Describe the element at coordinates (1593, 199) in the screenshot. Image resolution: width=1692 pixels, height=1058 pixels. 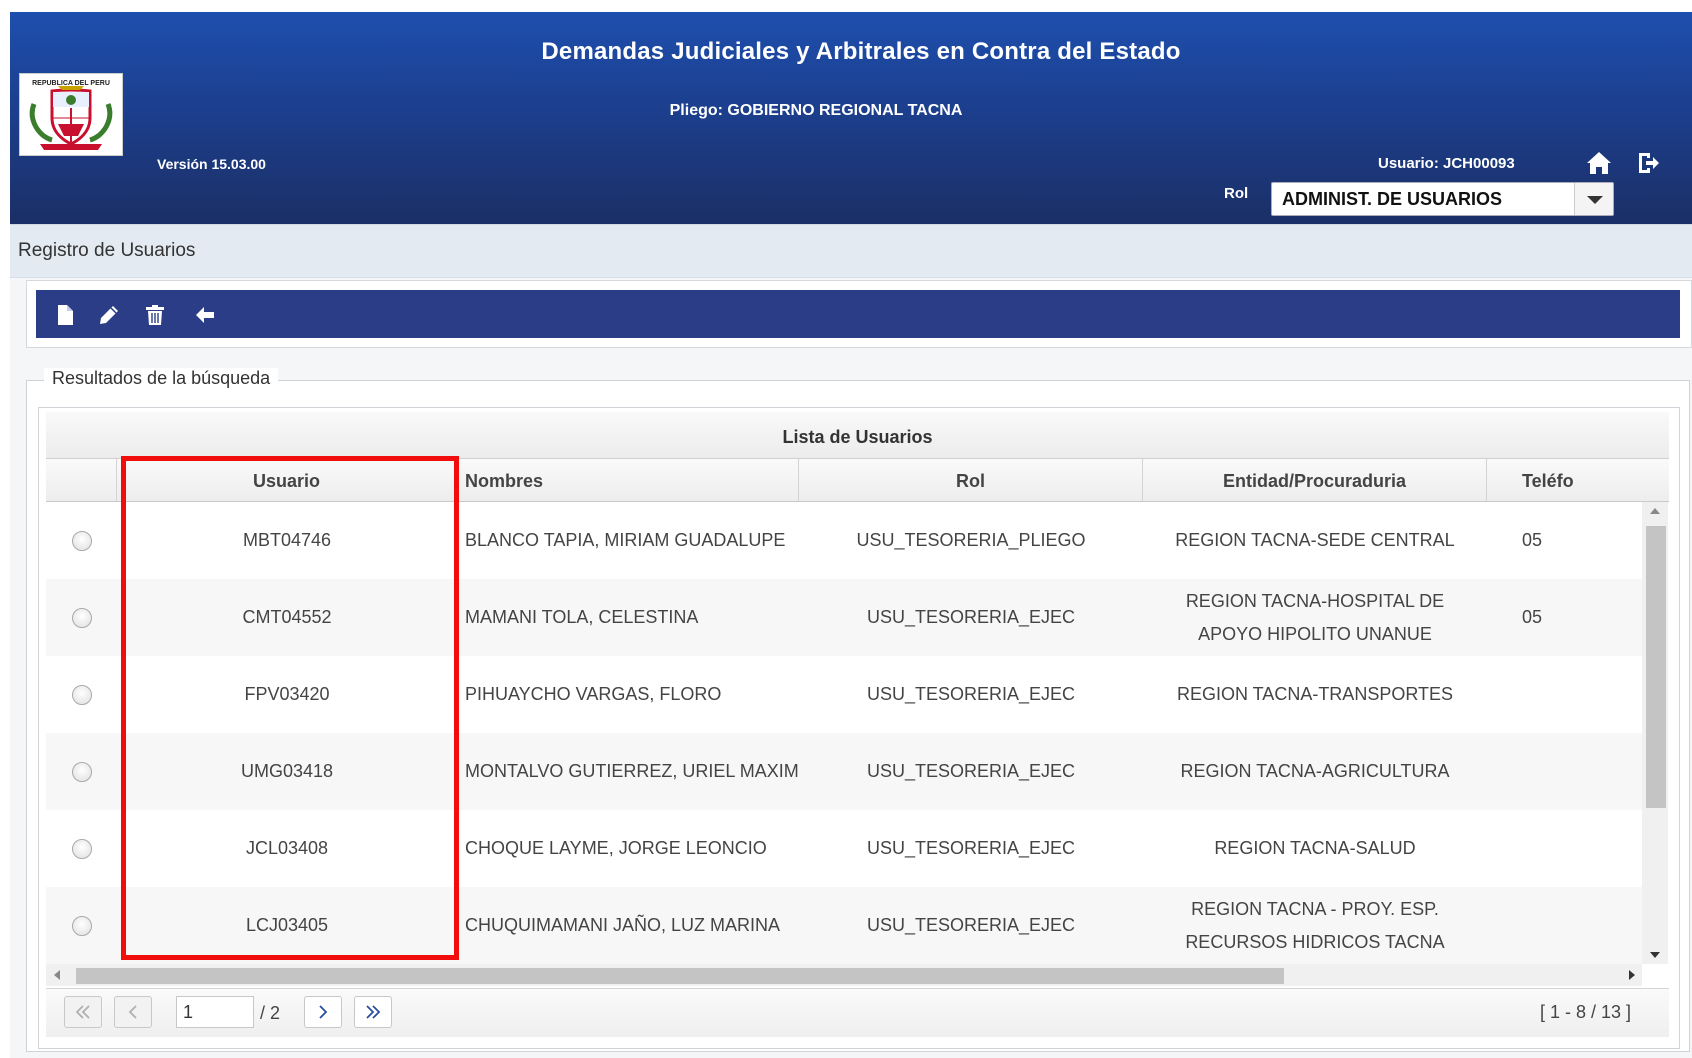
I see `chevron-down-icon` at that location.